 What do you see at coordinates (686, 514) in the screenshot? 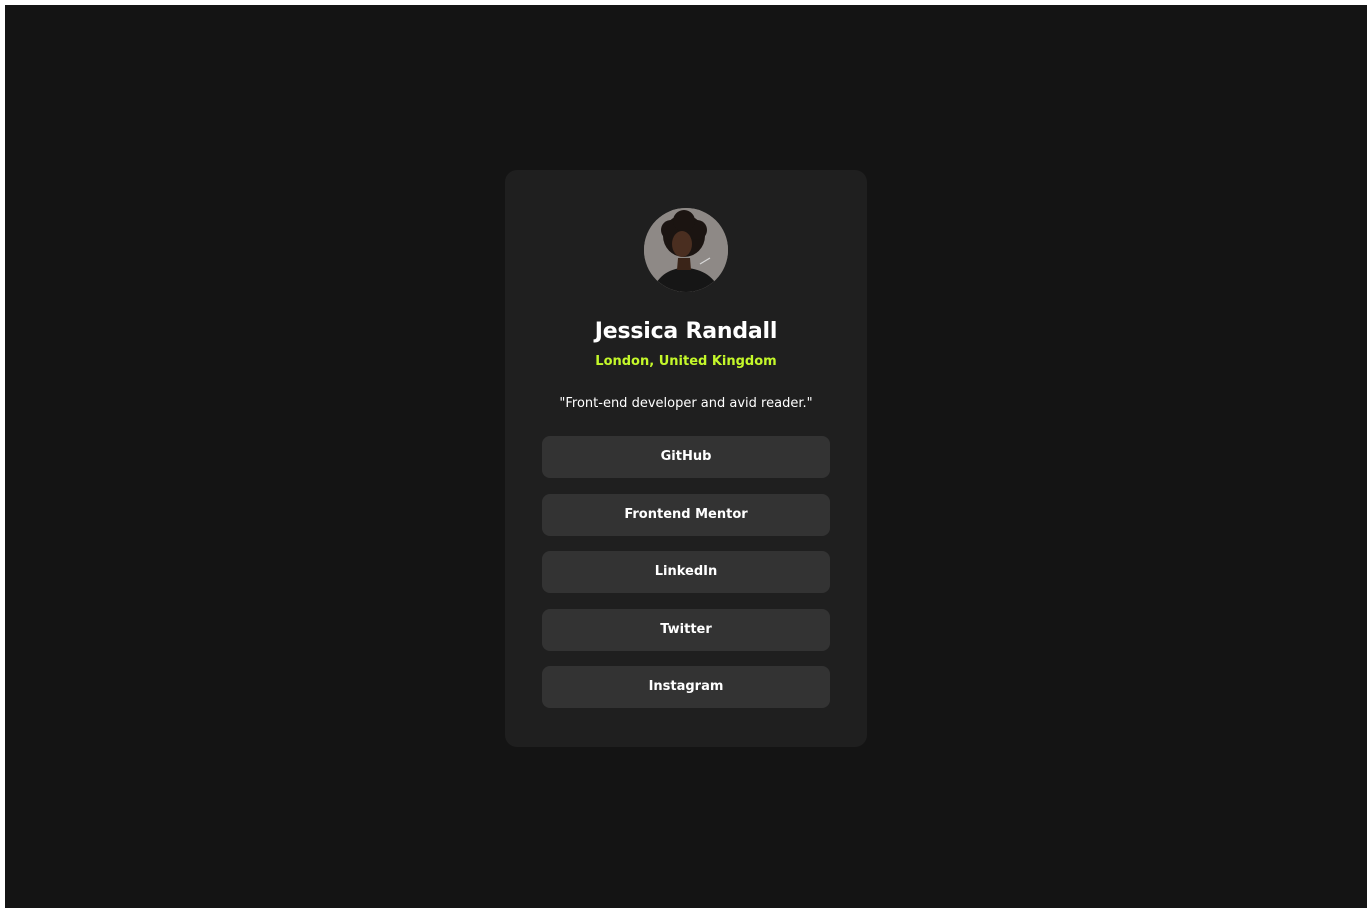
I see `frontend-mentor-link-button: Frontend Mentor` at bounding box center [686, 514].